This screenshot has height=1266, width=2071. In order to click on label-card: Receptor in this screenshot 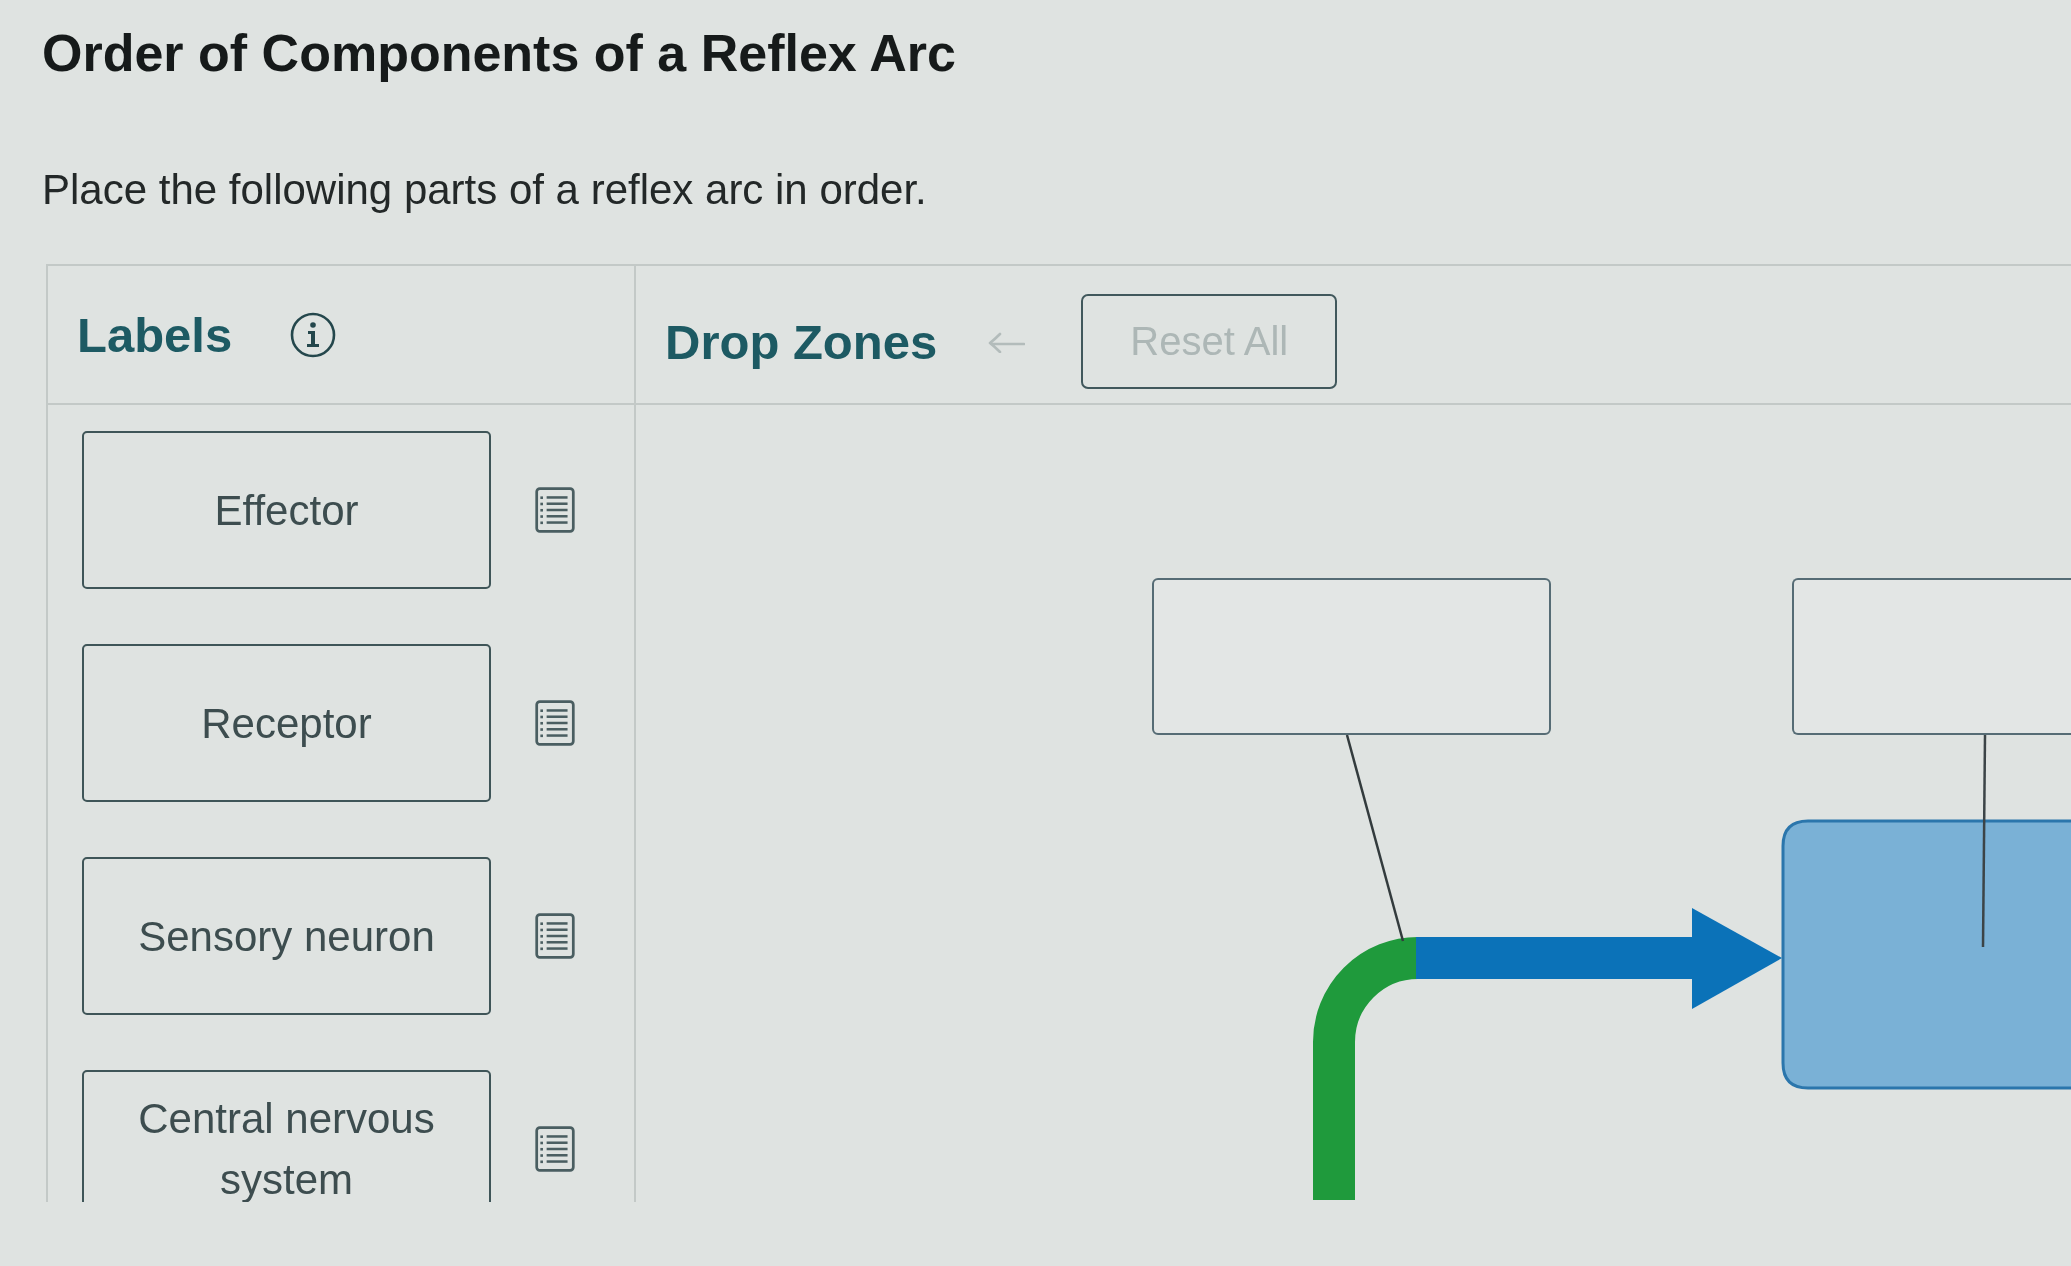, I will do `click(286, 723)`.